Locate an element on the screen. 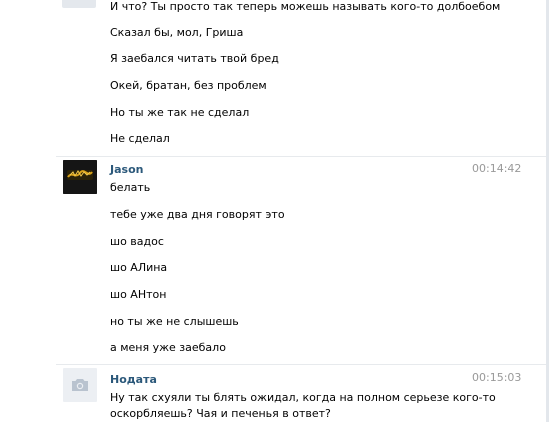 The image size is (549, 422). message-text: а меня уже заебало is located at coordinates (168, 347).